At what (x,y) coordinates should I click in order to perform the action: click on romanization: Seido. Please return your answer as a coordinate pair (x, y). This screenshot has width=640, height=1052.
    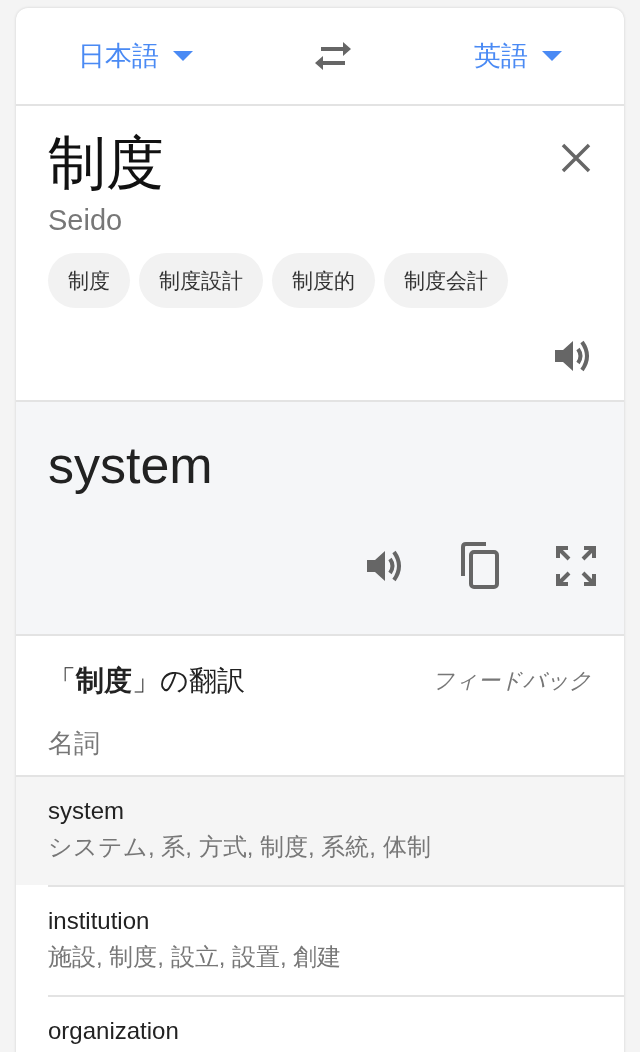
    Looking at the image, I should click on (86, 220).